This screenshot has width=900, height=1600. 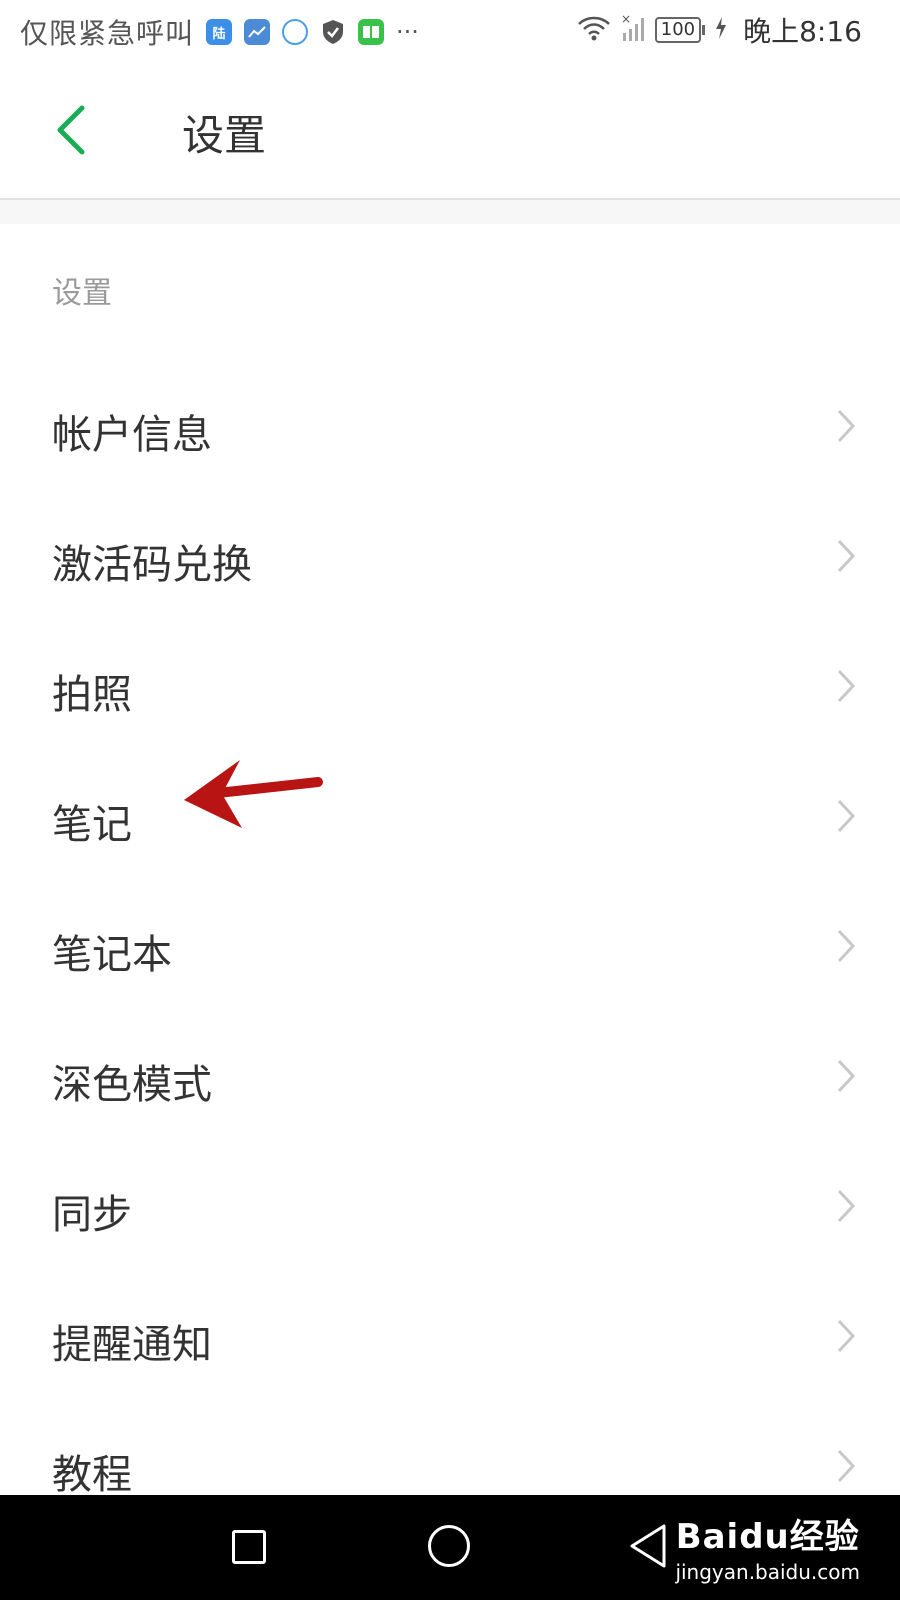 I want to click on settings-item-label: 笔记, so click(x=92, y=825).